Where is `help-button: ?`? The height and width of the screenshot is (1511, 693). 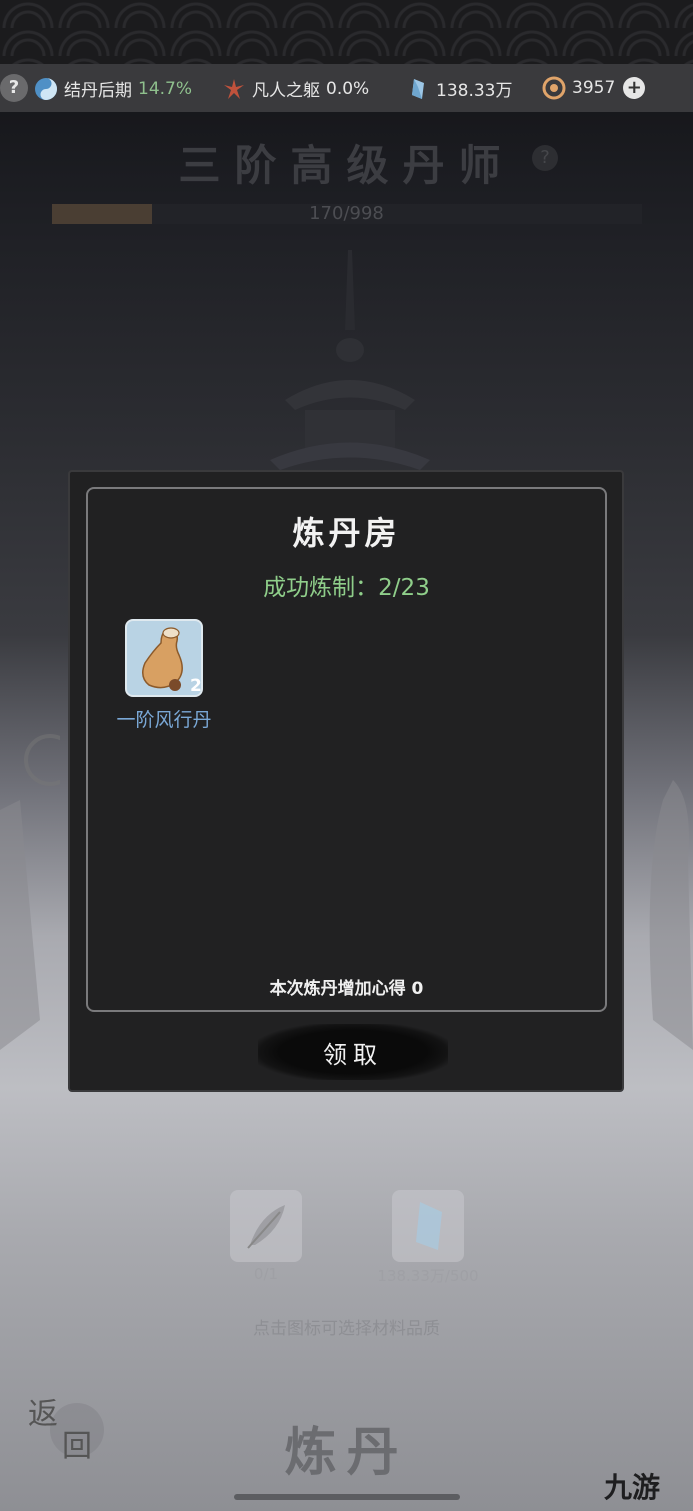
help-button: ? is located at coordinates (14, 88).